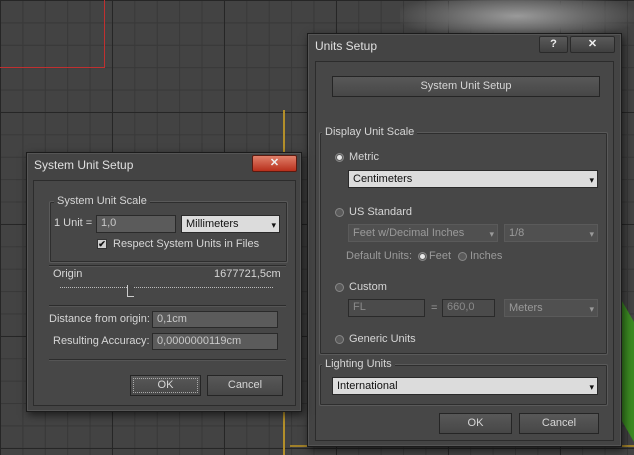  I want to click on origin-slider-track, so click(166, 288).